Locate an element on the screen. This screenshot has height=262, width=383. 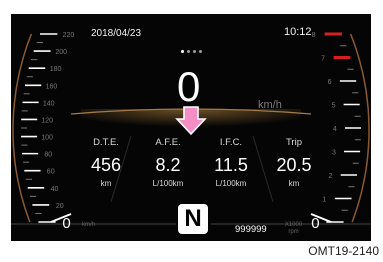
page-indicator is located at coordinates (191, 51).